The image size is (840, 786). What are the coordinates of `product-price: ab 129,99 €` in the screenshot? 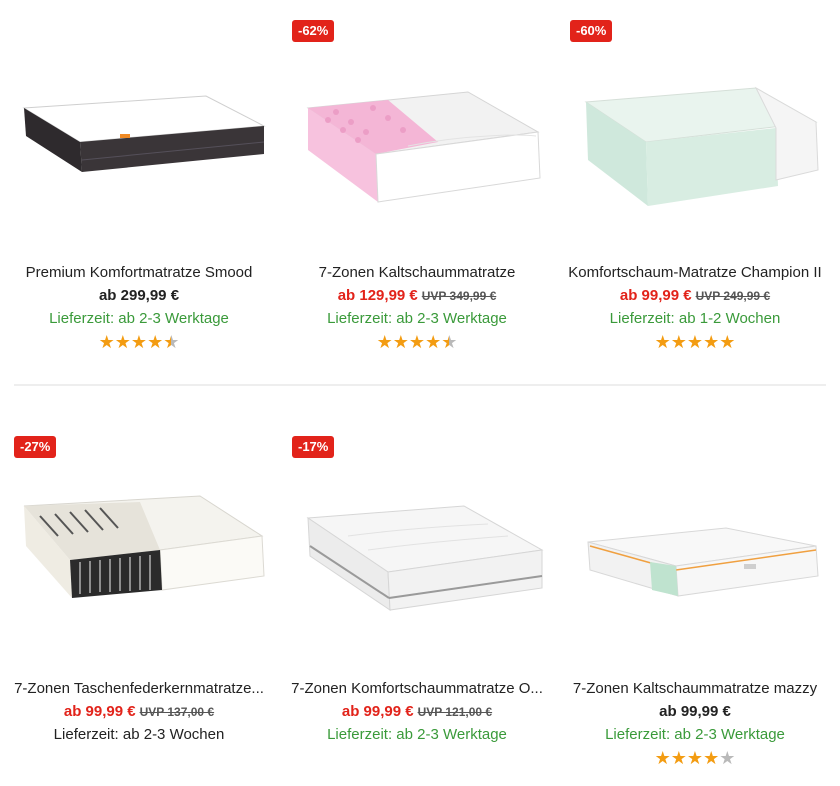 It's located at (377, 295).